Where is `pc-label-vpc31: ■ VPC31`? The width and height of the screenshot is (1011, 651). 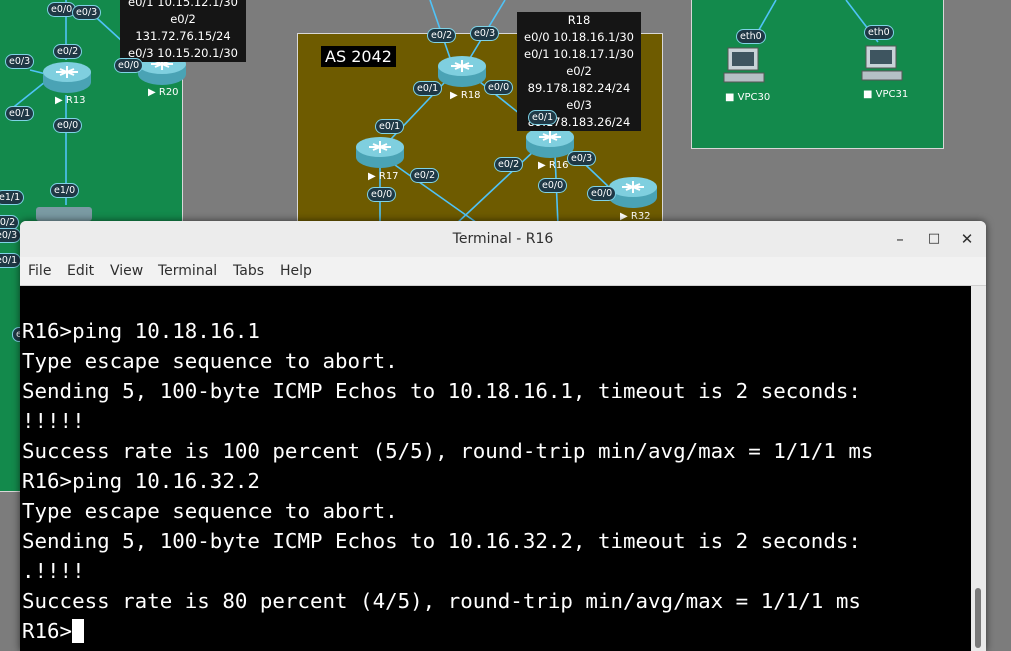 pc-label-vpc31: ■ VPC31 is located at coordinates (886, 94).